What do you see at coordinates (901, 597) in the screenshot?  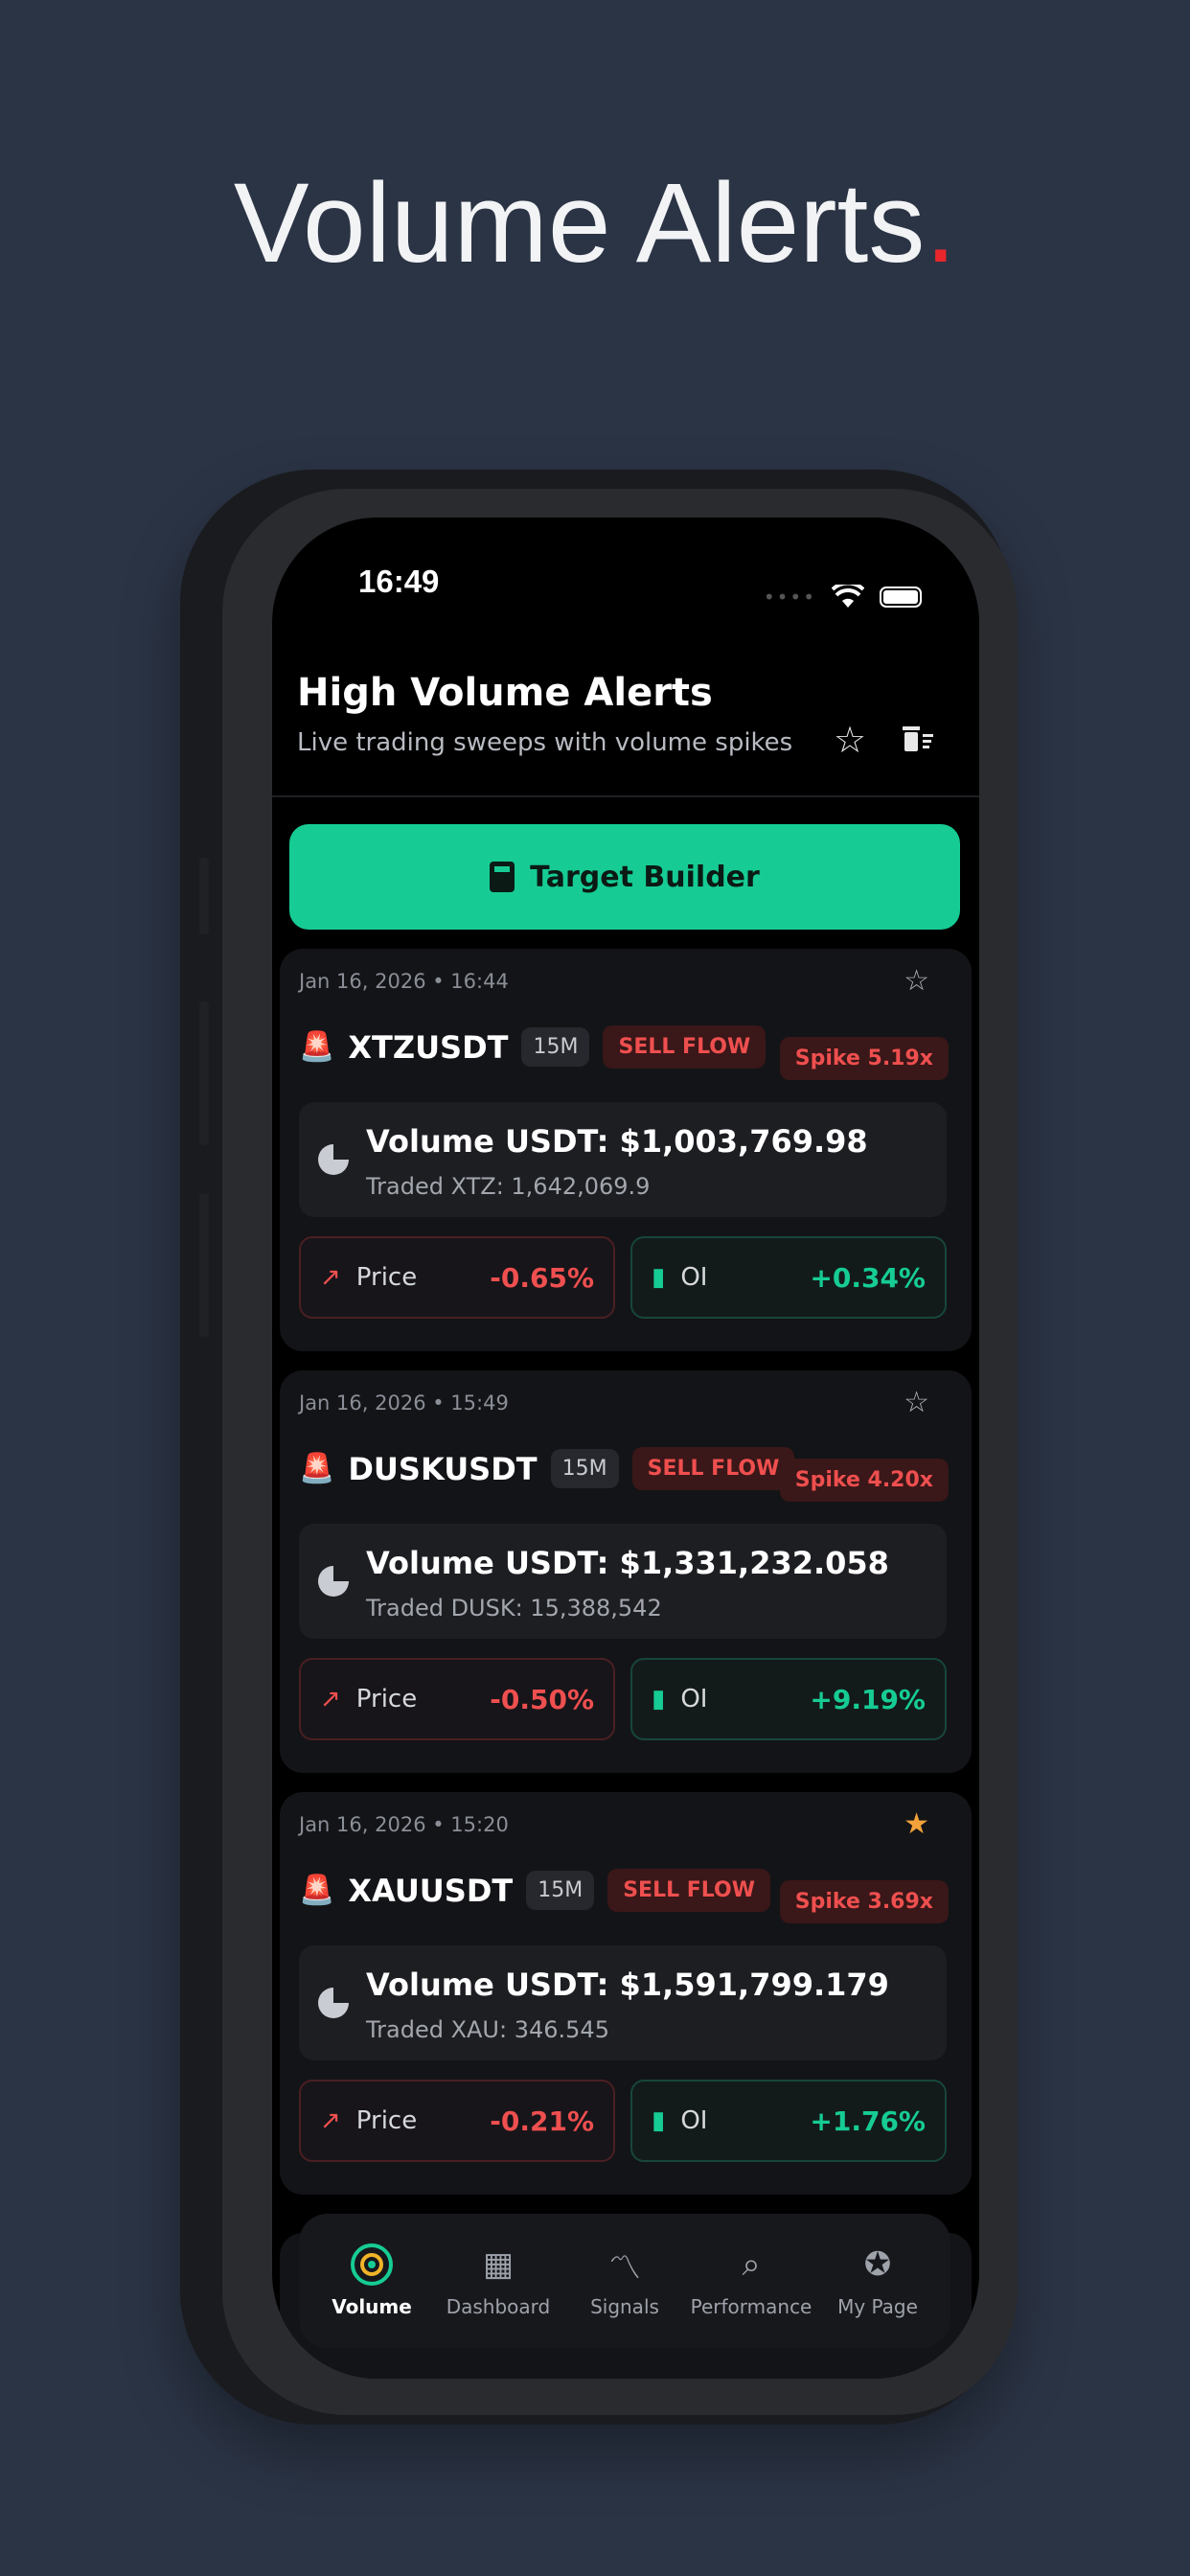 I see `battery-icon` at bounding box center [901, 597].